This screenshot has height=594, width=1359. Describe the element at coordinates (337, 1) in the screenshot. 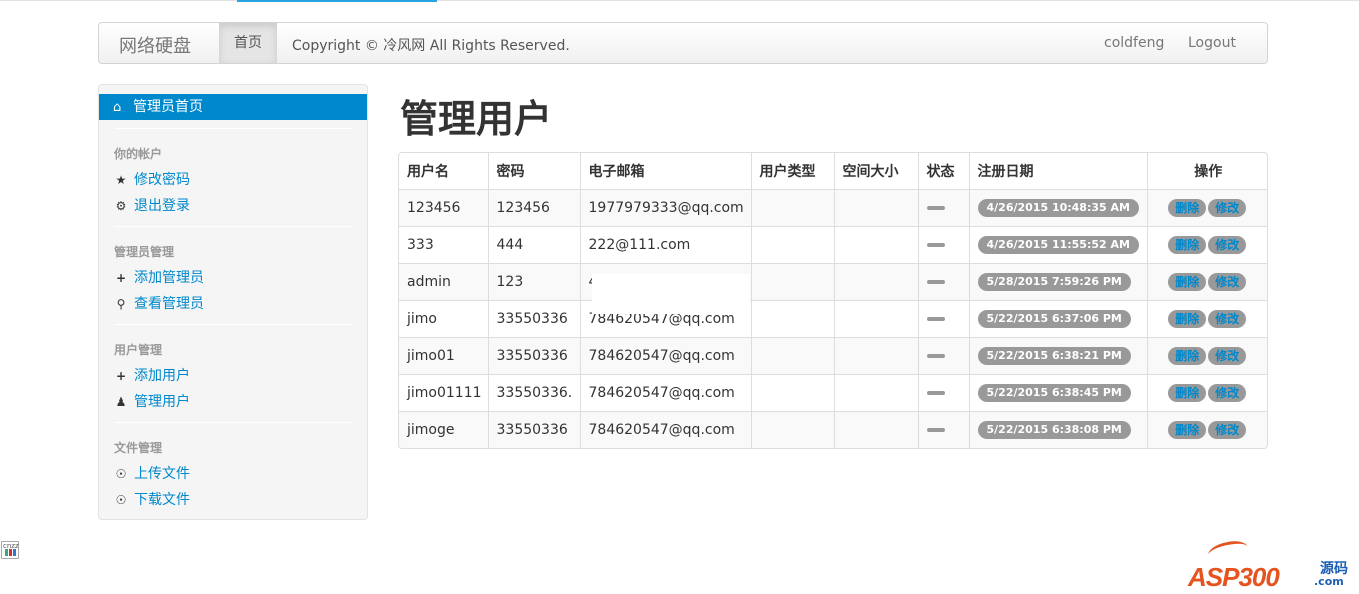

I see `loading-progress-bar` at that location.